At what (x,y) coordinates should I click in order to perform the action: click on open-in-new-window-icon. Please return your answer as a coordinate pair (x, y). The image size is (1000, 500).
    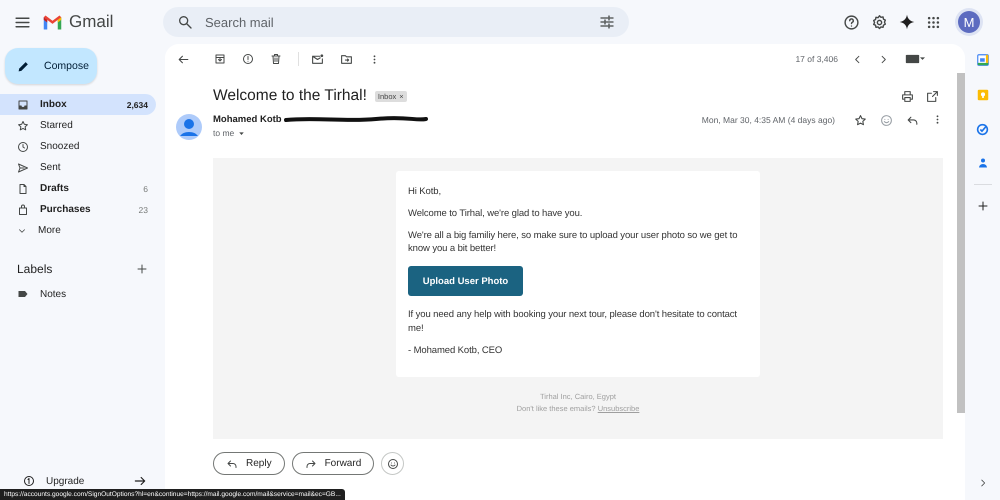
    Looking at the image, I should click on (932, 96).